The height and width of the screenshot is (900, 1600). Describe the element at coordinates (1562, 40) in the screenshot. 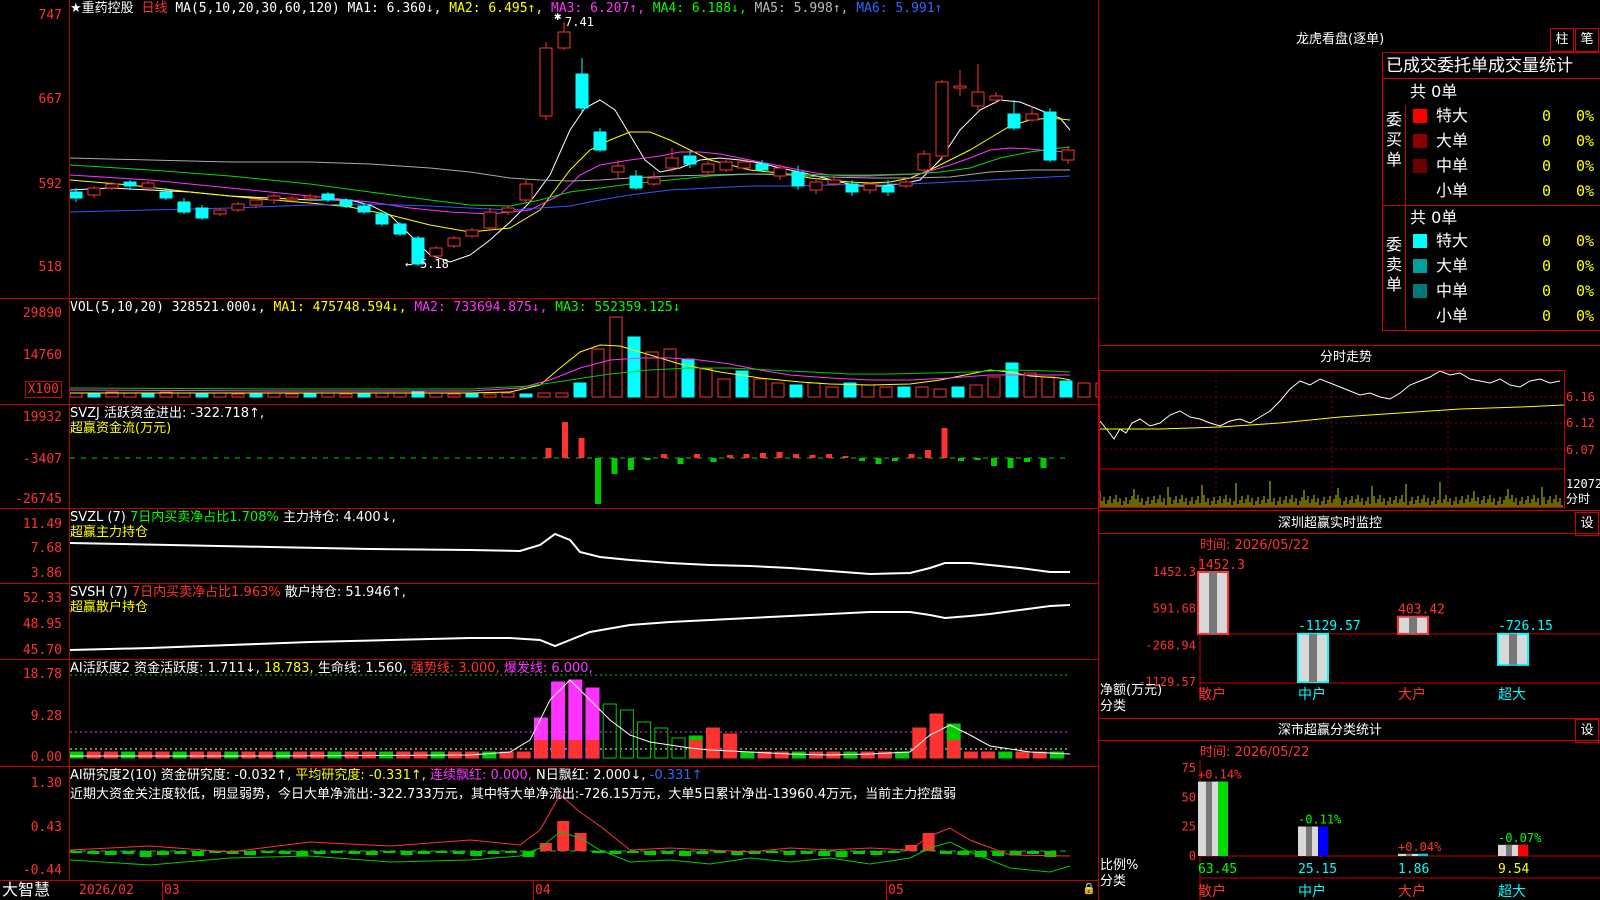

I see `bar-mode-button: 柱` at that location.